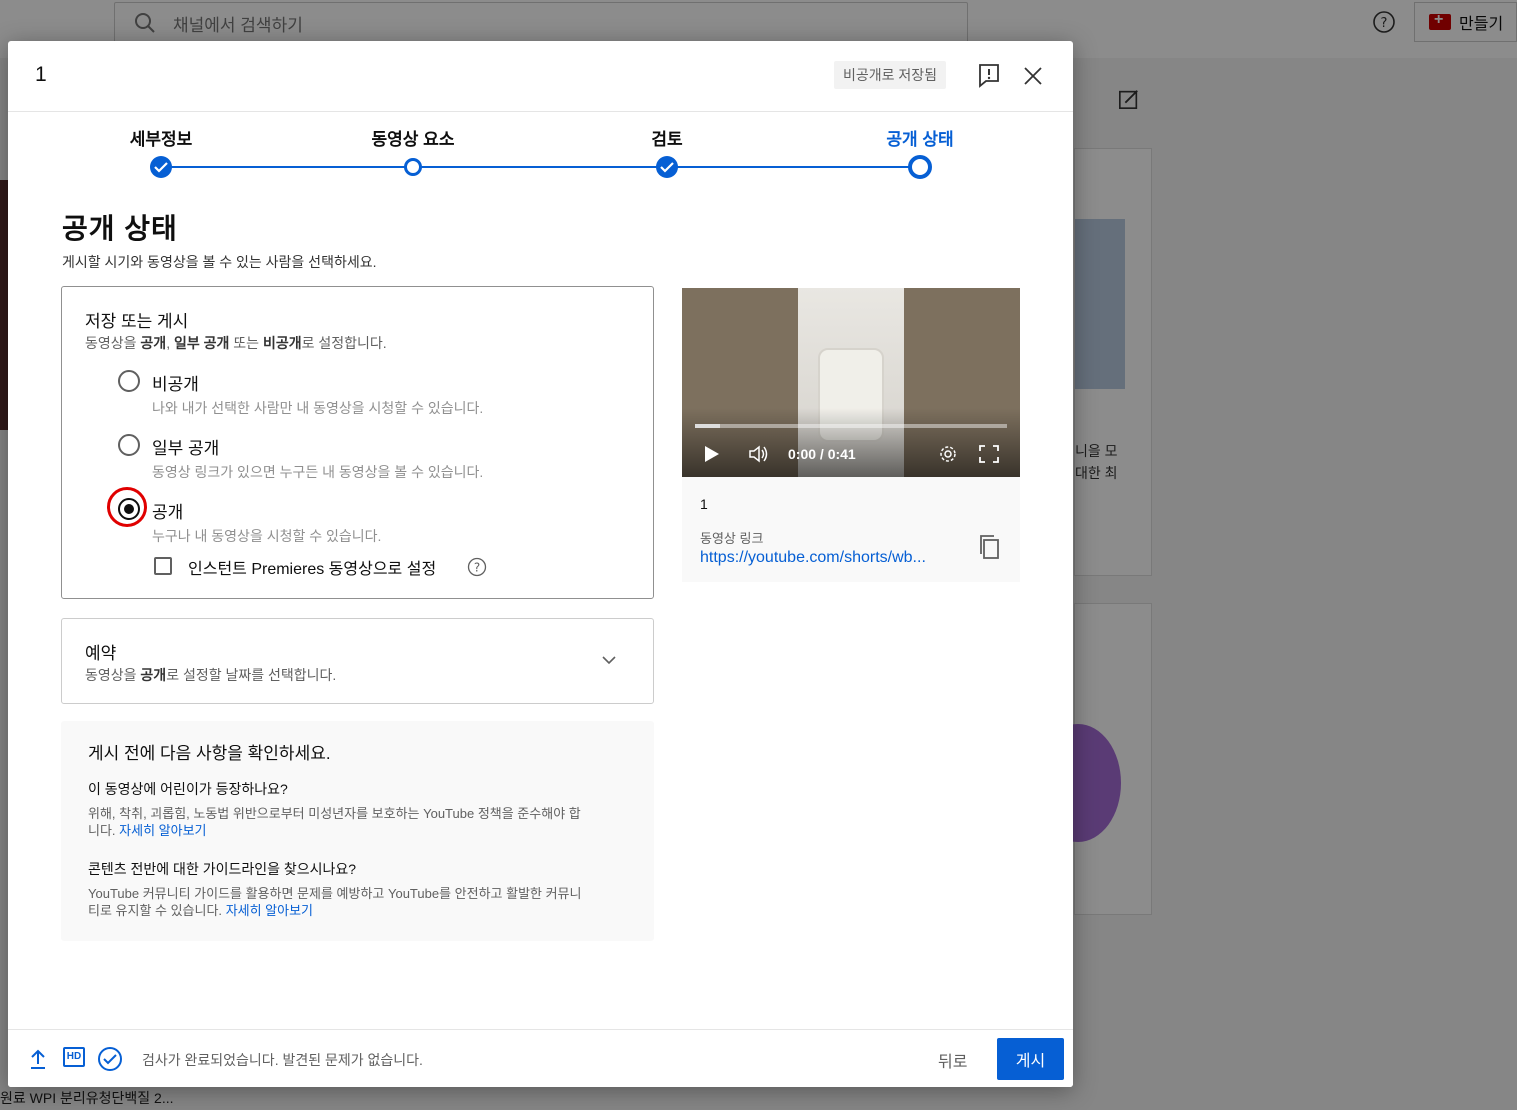  I want to click on video-progress-fill, so click(707, 426).